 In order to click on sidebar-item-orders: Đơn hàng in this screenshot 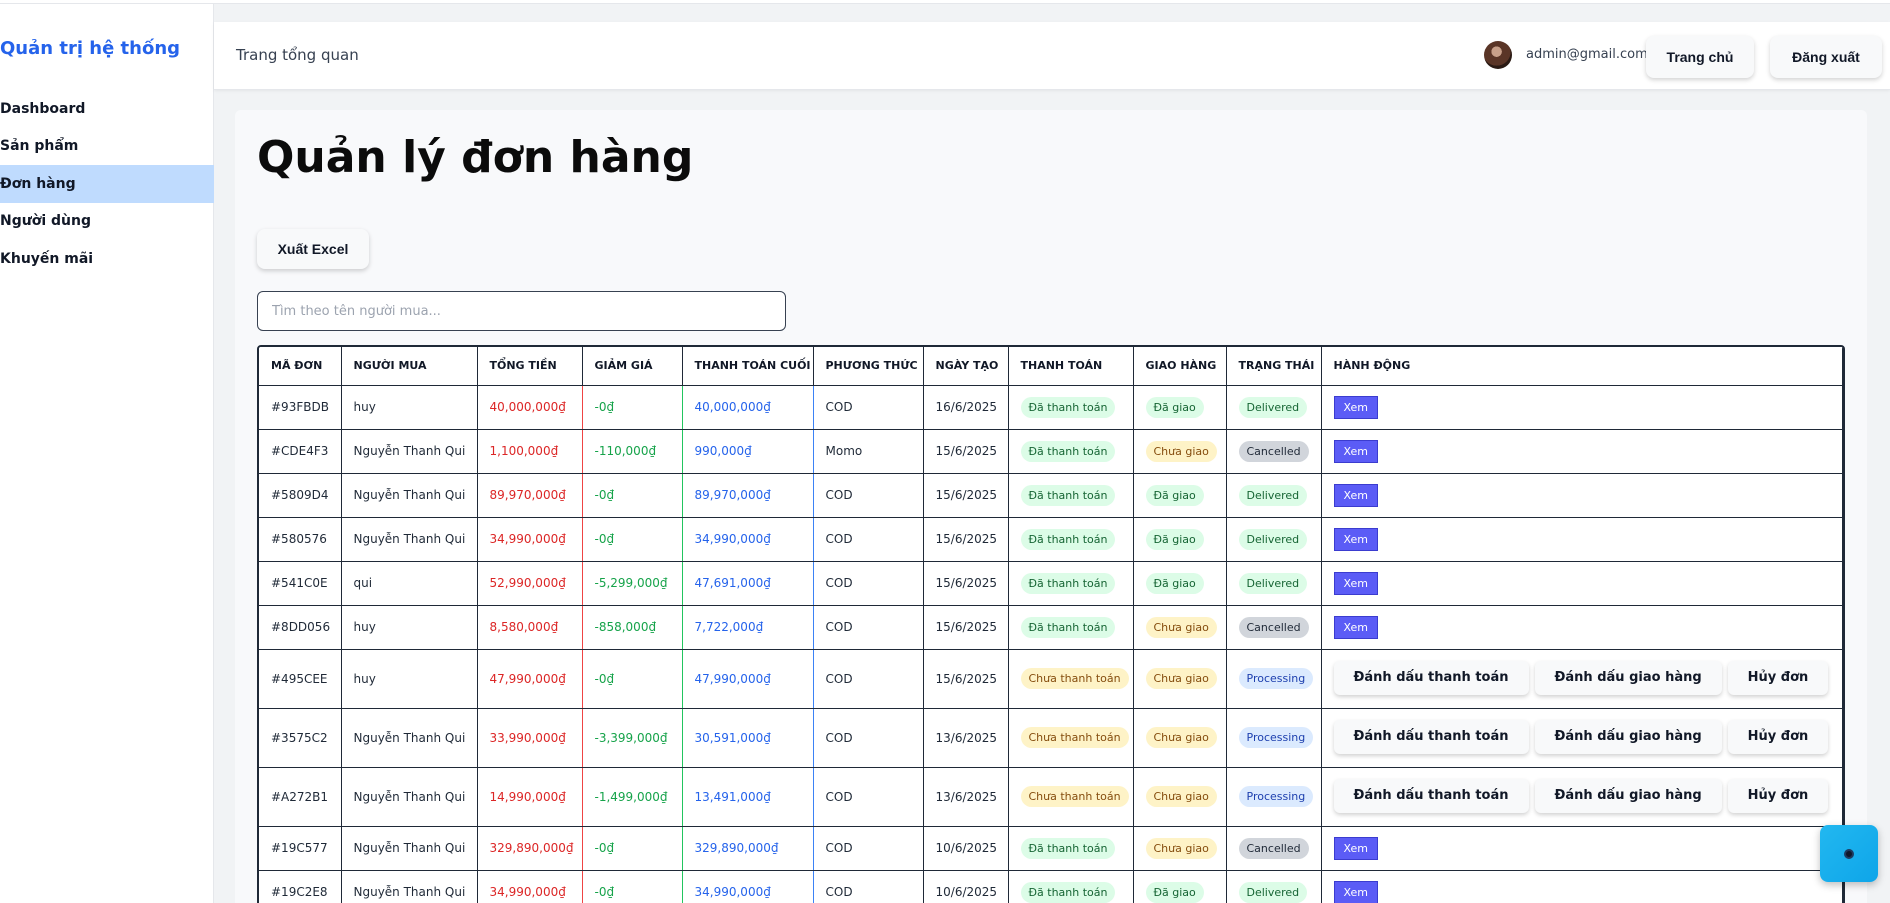, I will do `click(107, 184)`.